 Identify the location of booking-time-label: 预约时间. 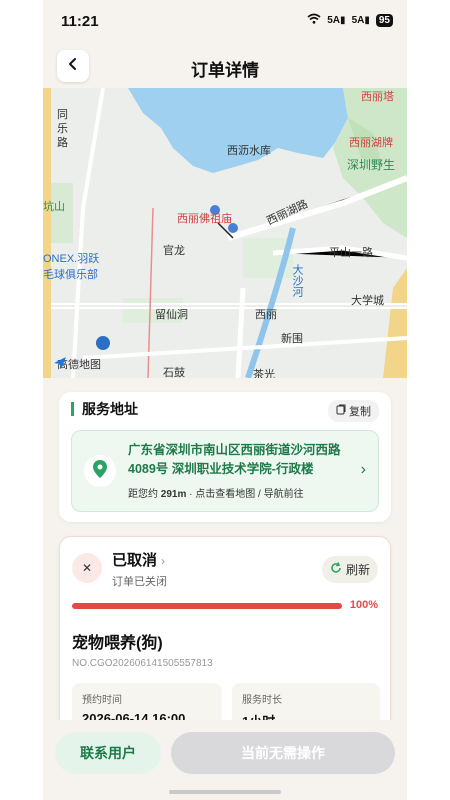
(102, 700).